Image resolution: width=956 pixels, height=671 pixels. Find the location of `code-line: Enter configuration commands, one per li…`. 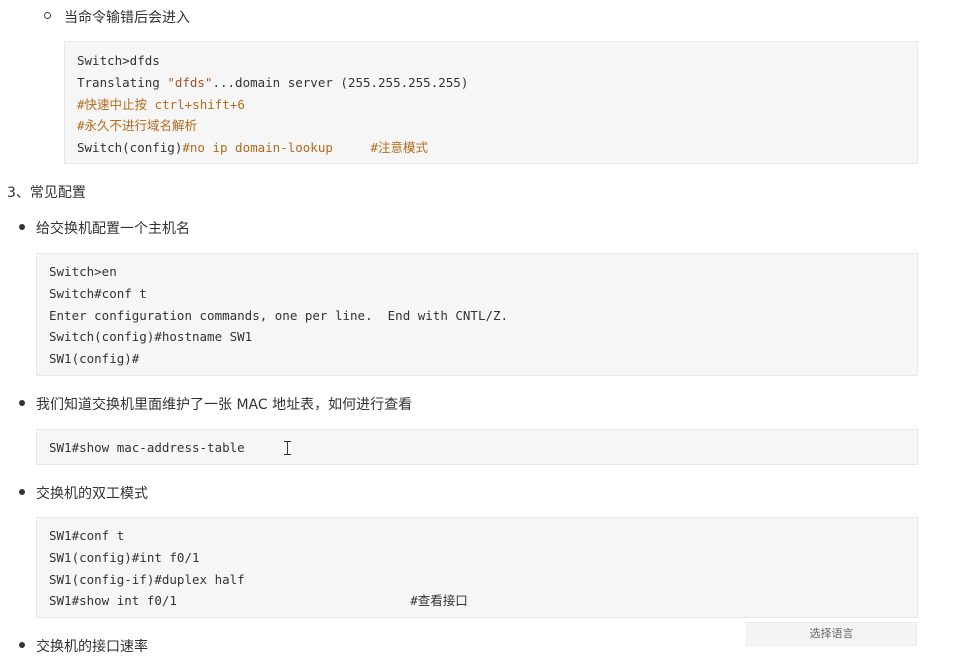

code-line: Enter configuration commands, one per li… is located at coordinates (279, 315).